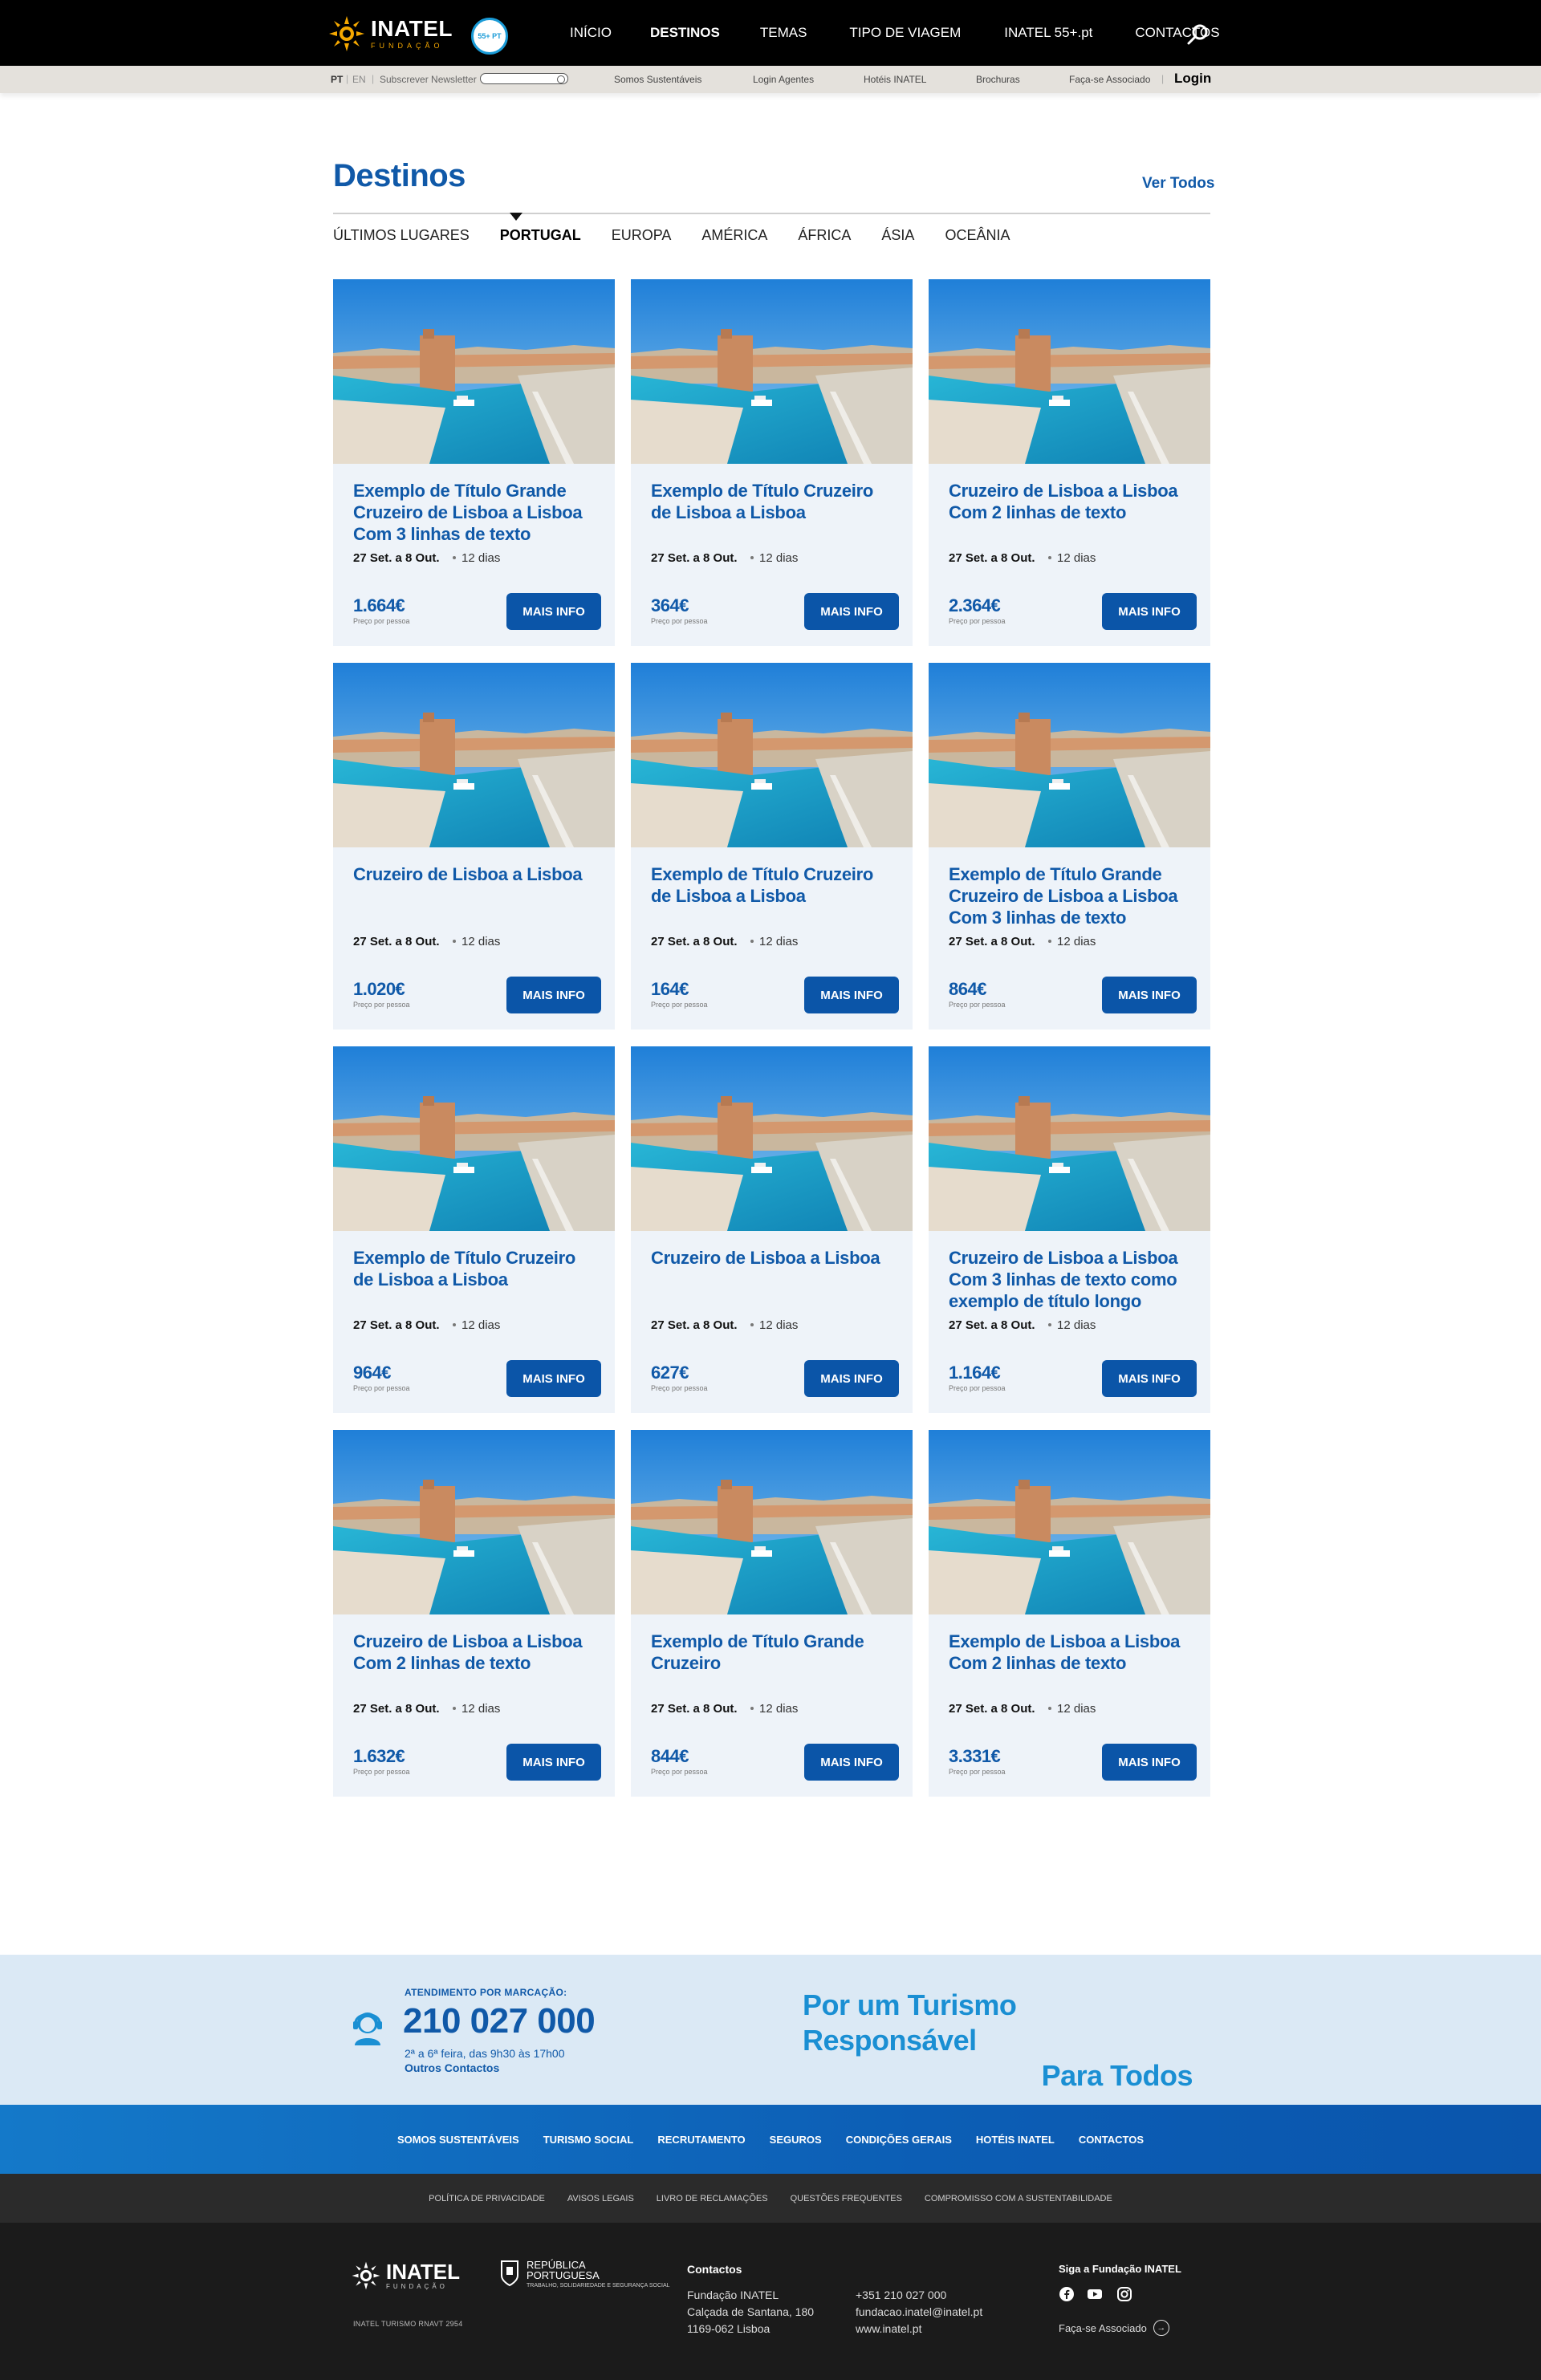 This screenshot has height=2380, width=1541. I want to click on nav-inatel-55: INATEL 55+.pt, so click(1048, 33).